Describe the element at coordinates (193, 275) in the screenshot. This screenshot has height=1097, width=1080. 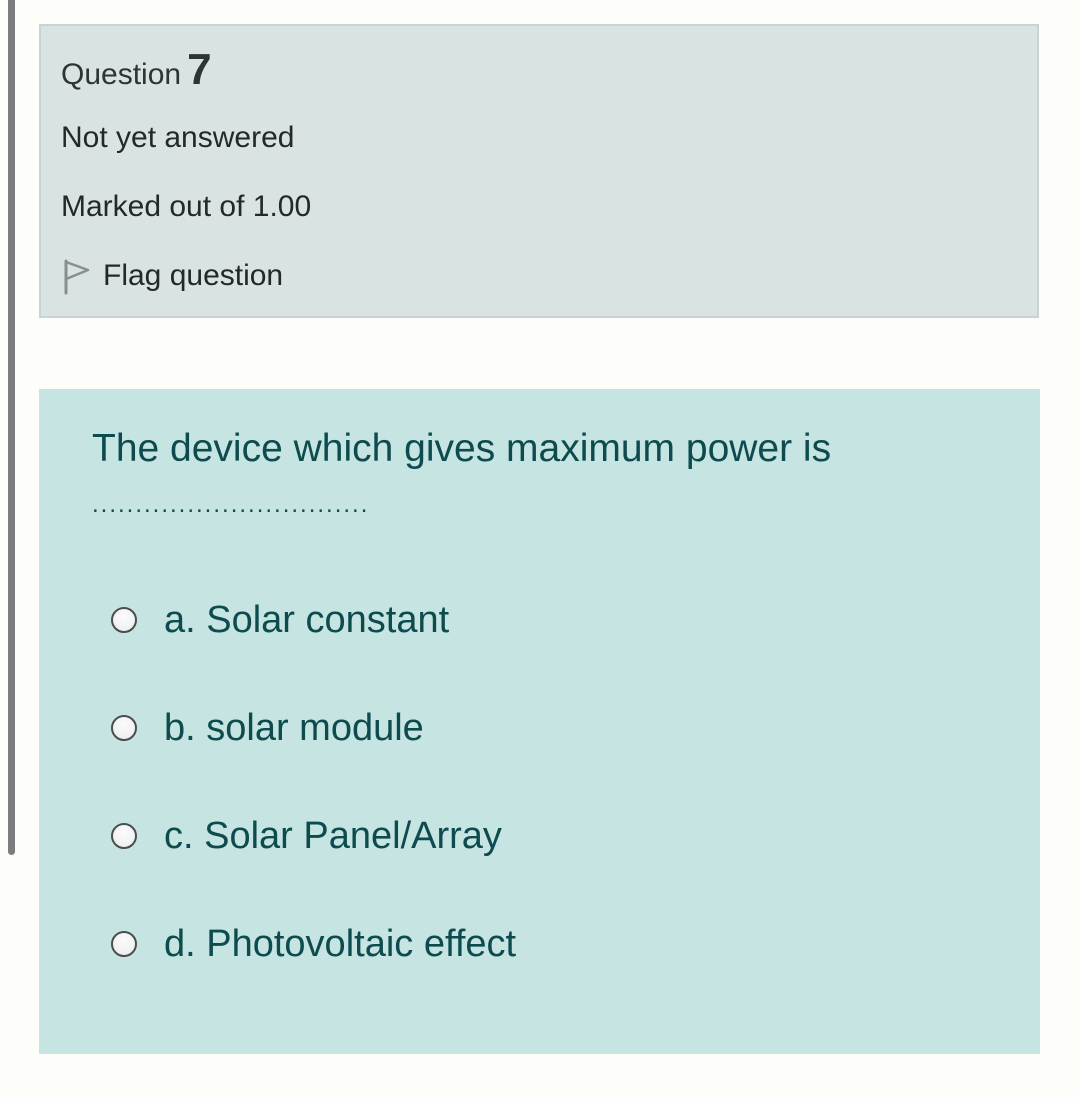
I see `flag-question-label: Flag question` at that location.